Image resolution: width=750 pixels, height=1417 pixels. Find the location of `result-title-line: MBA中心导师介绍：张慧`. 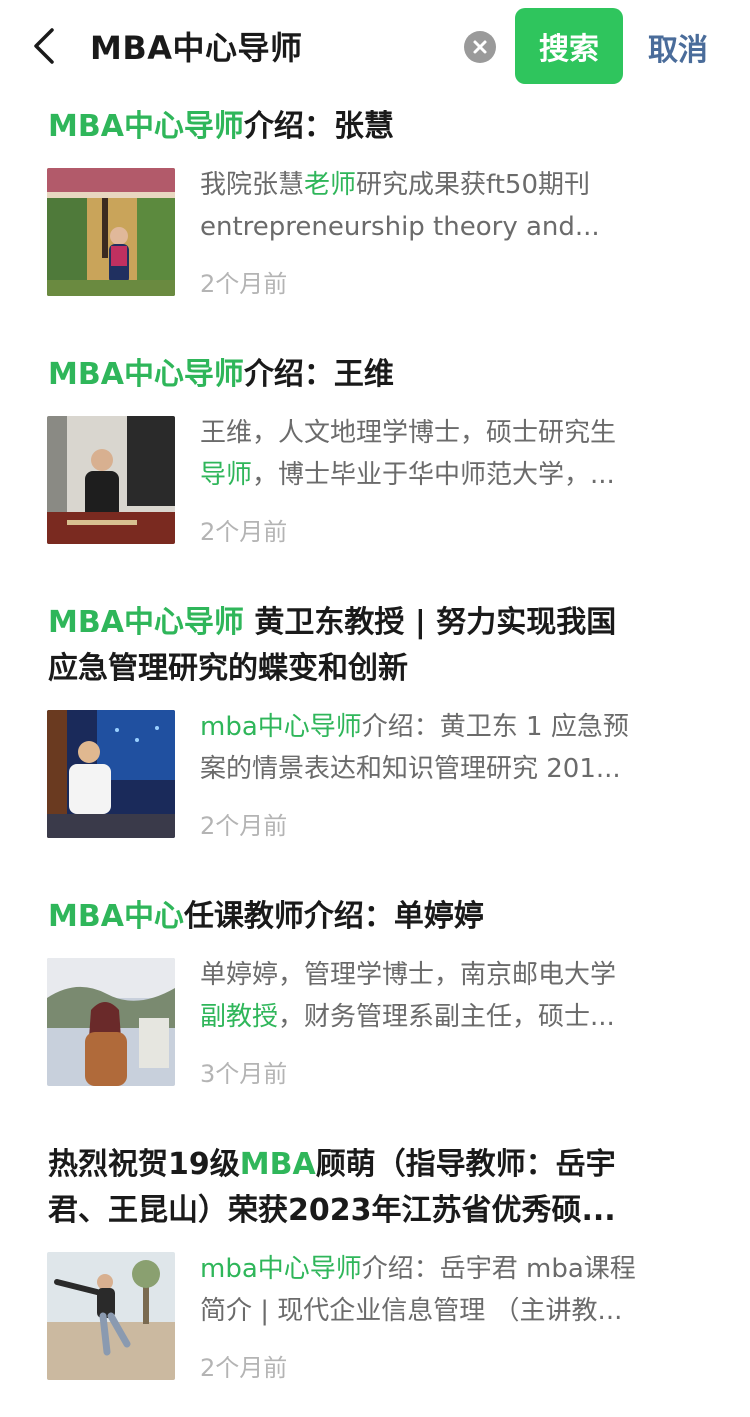

result-title-line: MBA中心导师介绍：张慧 is located at coordinates (378, 127).